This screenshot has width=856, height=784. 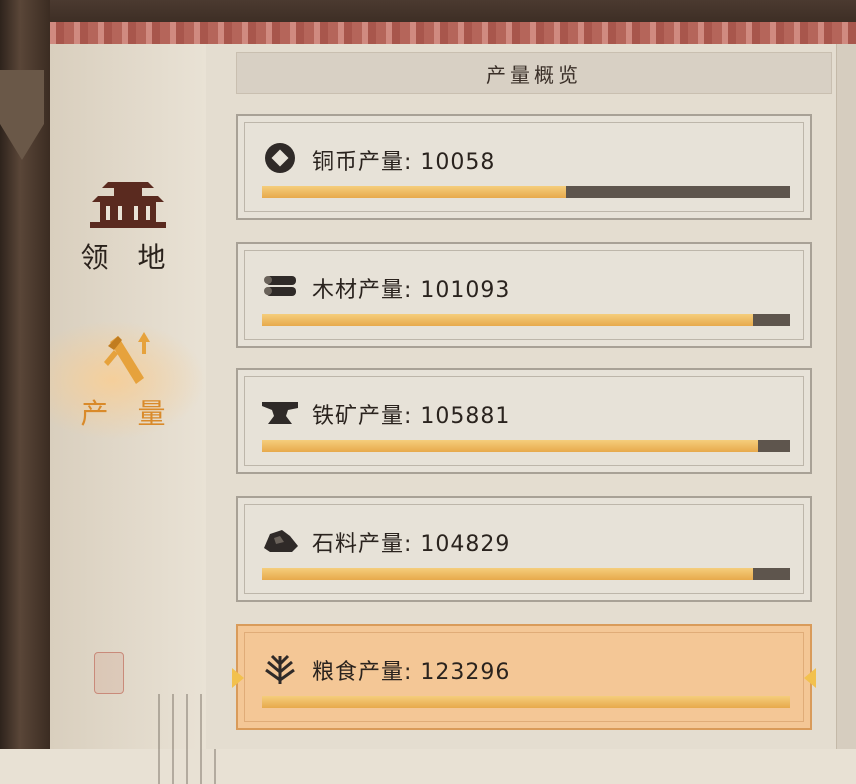 I want to click on production-label: 木材产量: 101093, so click(x=411, y=290).